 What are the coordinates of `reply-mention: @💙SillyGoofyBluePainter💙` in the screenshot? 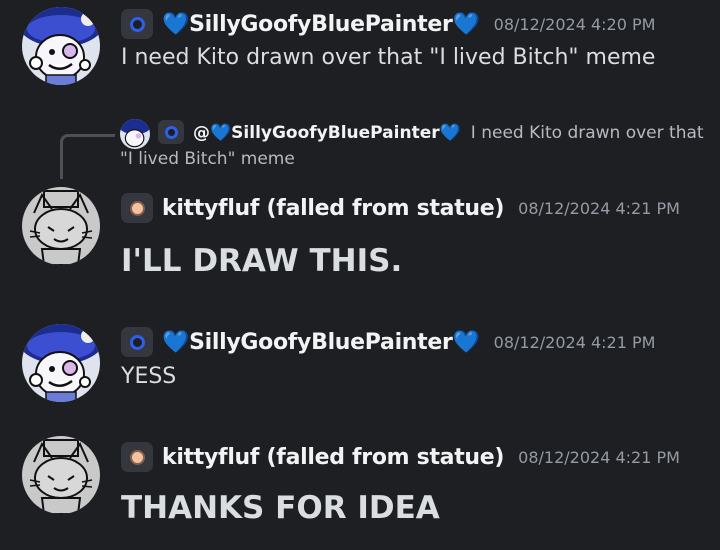 It's located at (327, 133).